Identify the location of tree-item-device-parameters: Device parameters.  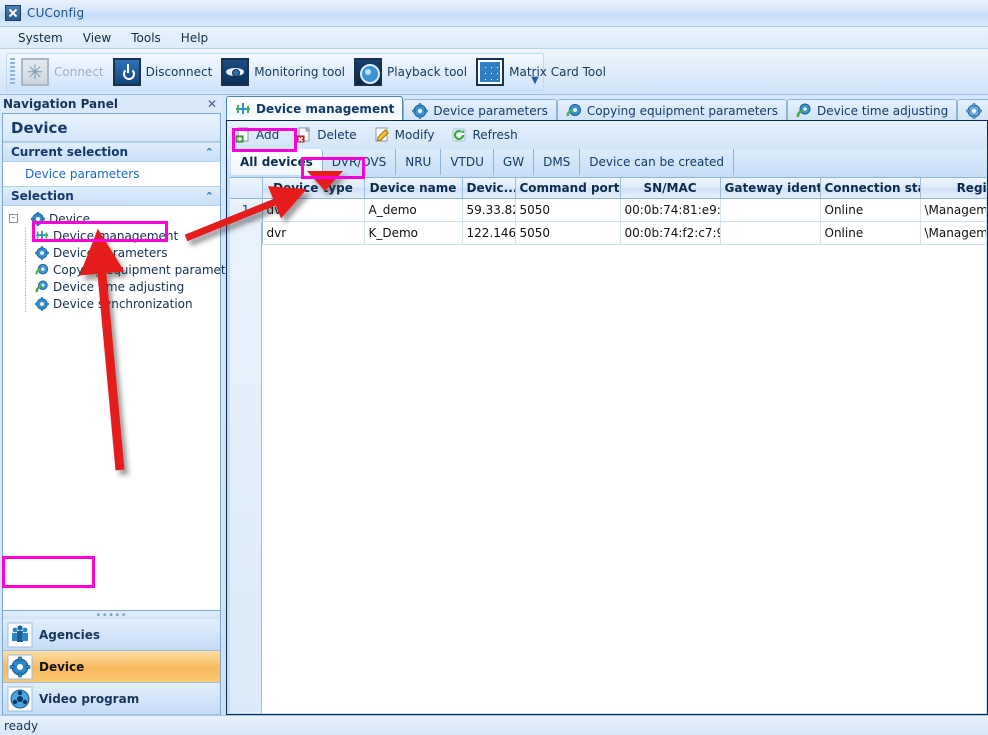
(121, 252).